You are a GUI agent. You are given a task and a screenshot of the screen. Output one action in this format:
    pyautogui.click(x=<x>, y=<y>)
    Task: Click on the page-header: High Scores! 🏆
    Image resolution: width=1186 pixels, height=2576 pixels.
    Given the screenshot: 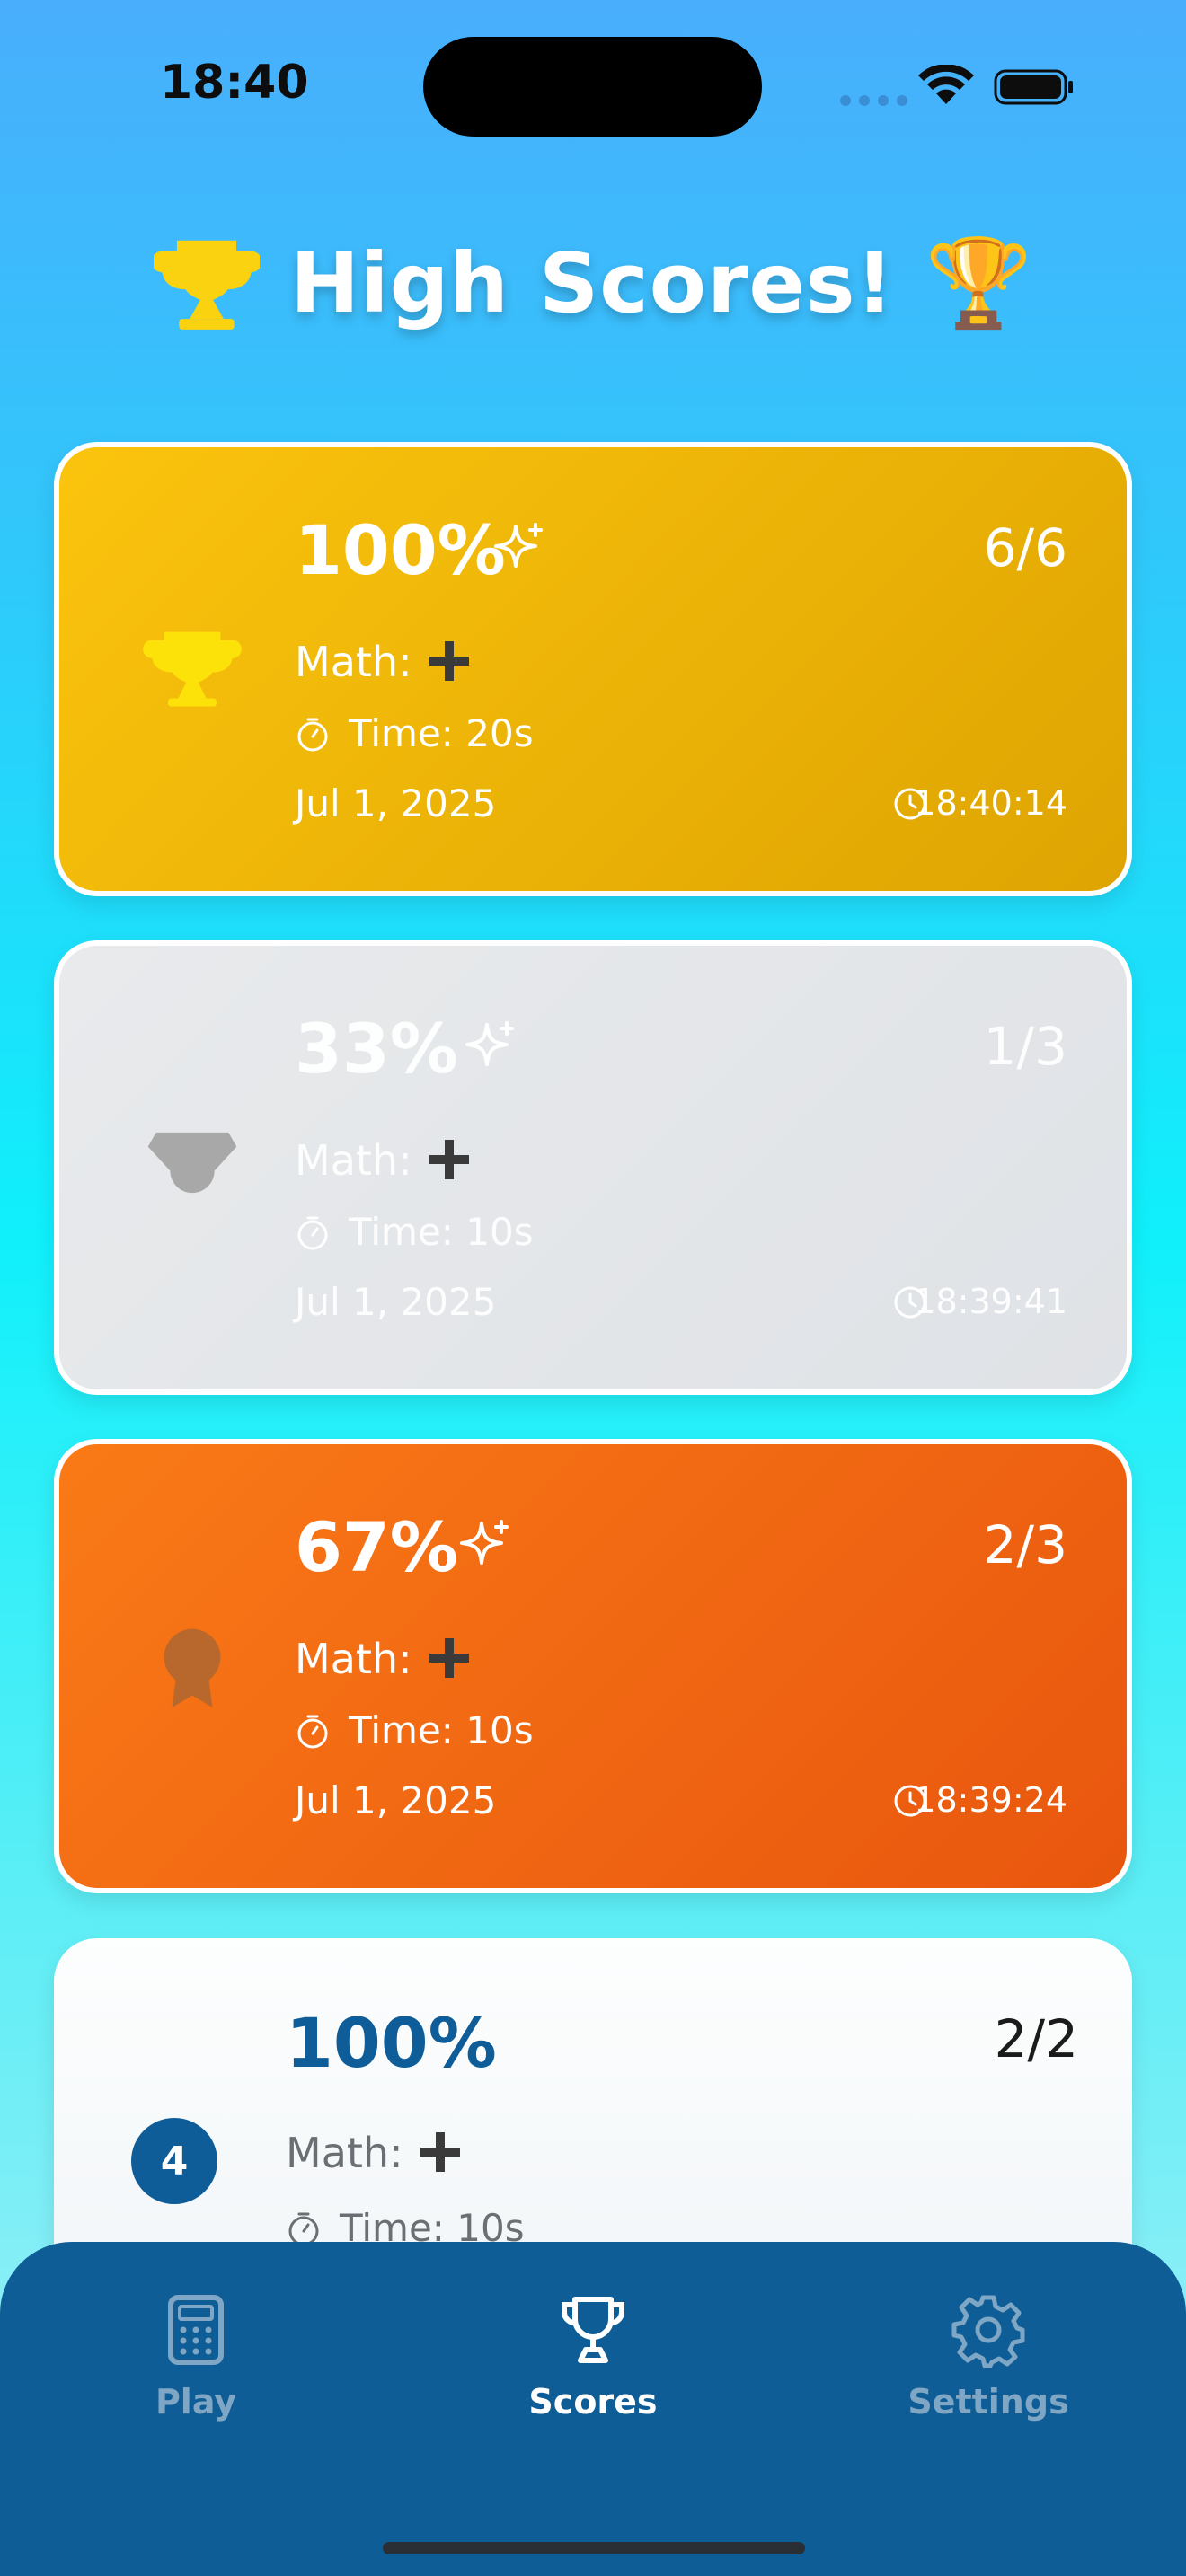 What is the action you would take?
    pyautogui.click(x=593, y=283)
    